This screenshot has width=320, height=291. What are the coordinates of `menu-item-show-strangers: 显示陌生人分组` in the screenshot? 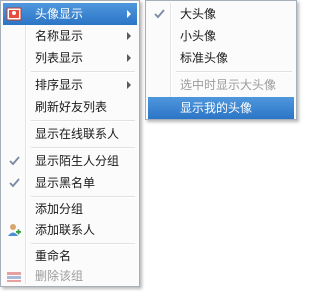 It's located at (70, 161).